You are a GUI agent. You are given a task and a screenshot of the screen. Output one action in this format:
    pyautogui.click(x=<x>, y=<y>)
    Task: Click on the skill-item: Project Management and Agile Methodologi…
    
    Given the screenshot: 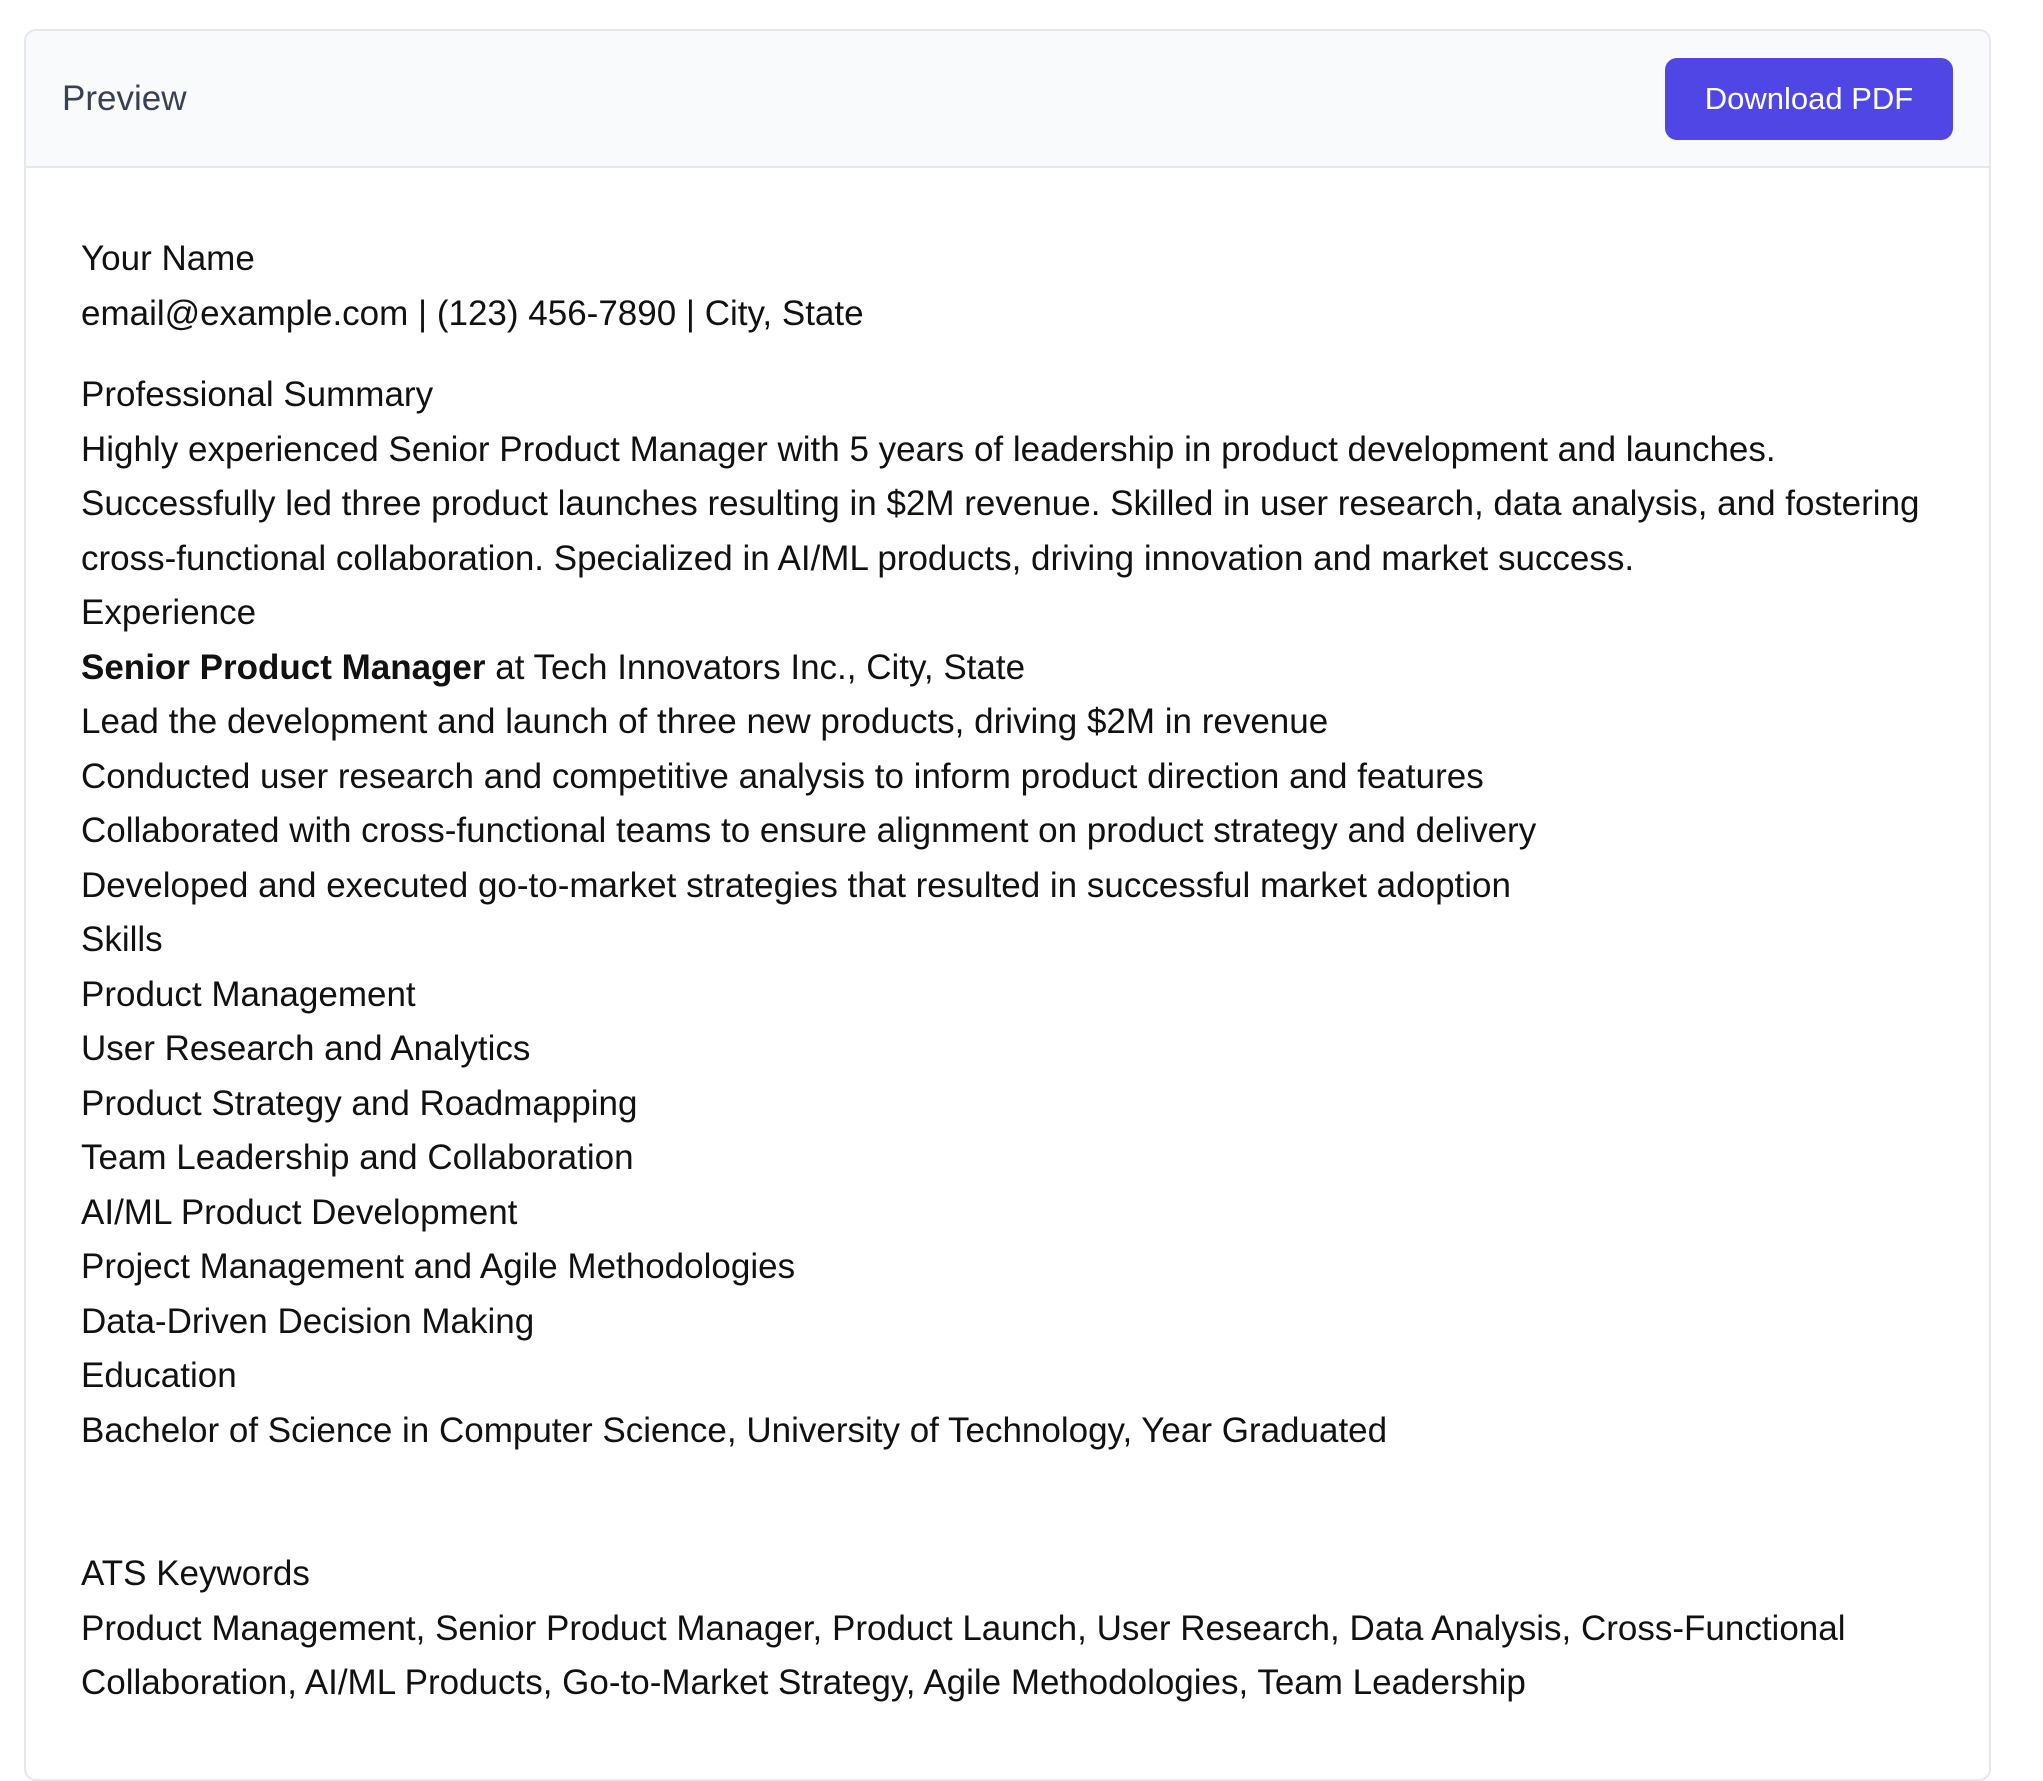 What is the action you would take?
    pyautogui.click(x=438, y=1266)
    